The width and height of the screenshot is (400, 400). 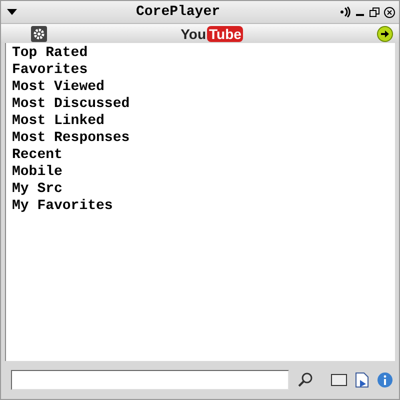 What do you see at coordinates (200, 172) in the screenshot?
I see `menu-item: Mobile` at bounding box center [200, 172].